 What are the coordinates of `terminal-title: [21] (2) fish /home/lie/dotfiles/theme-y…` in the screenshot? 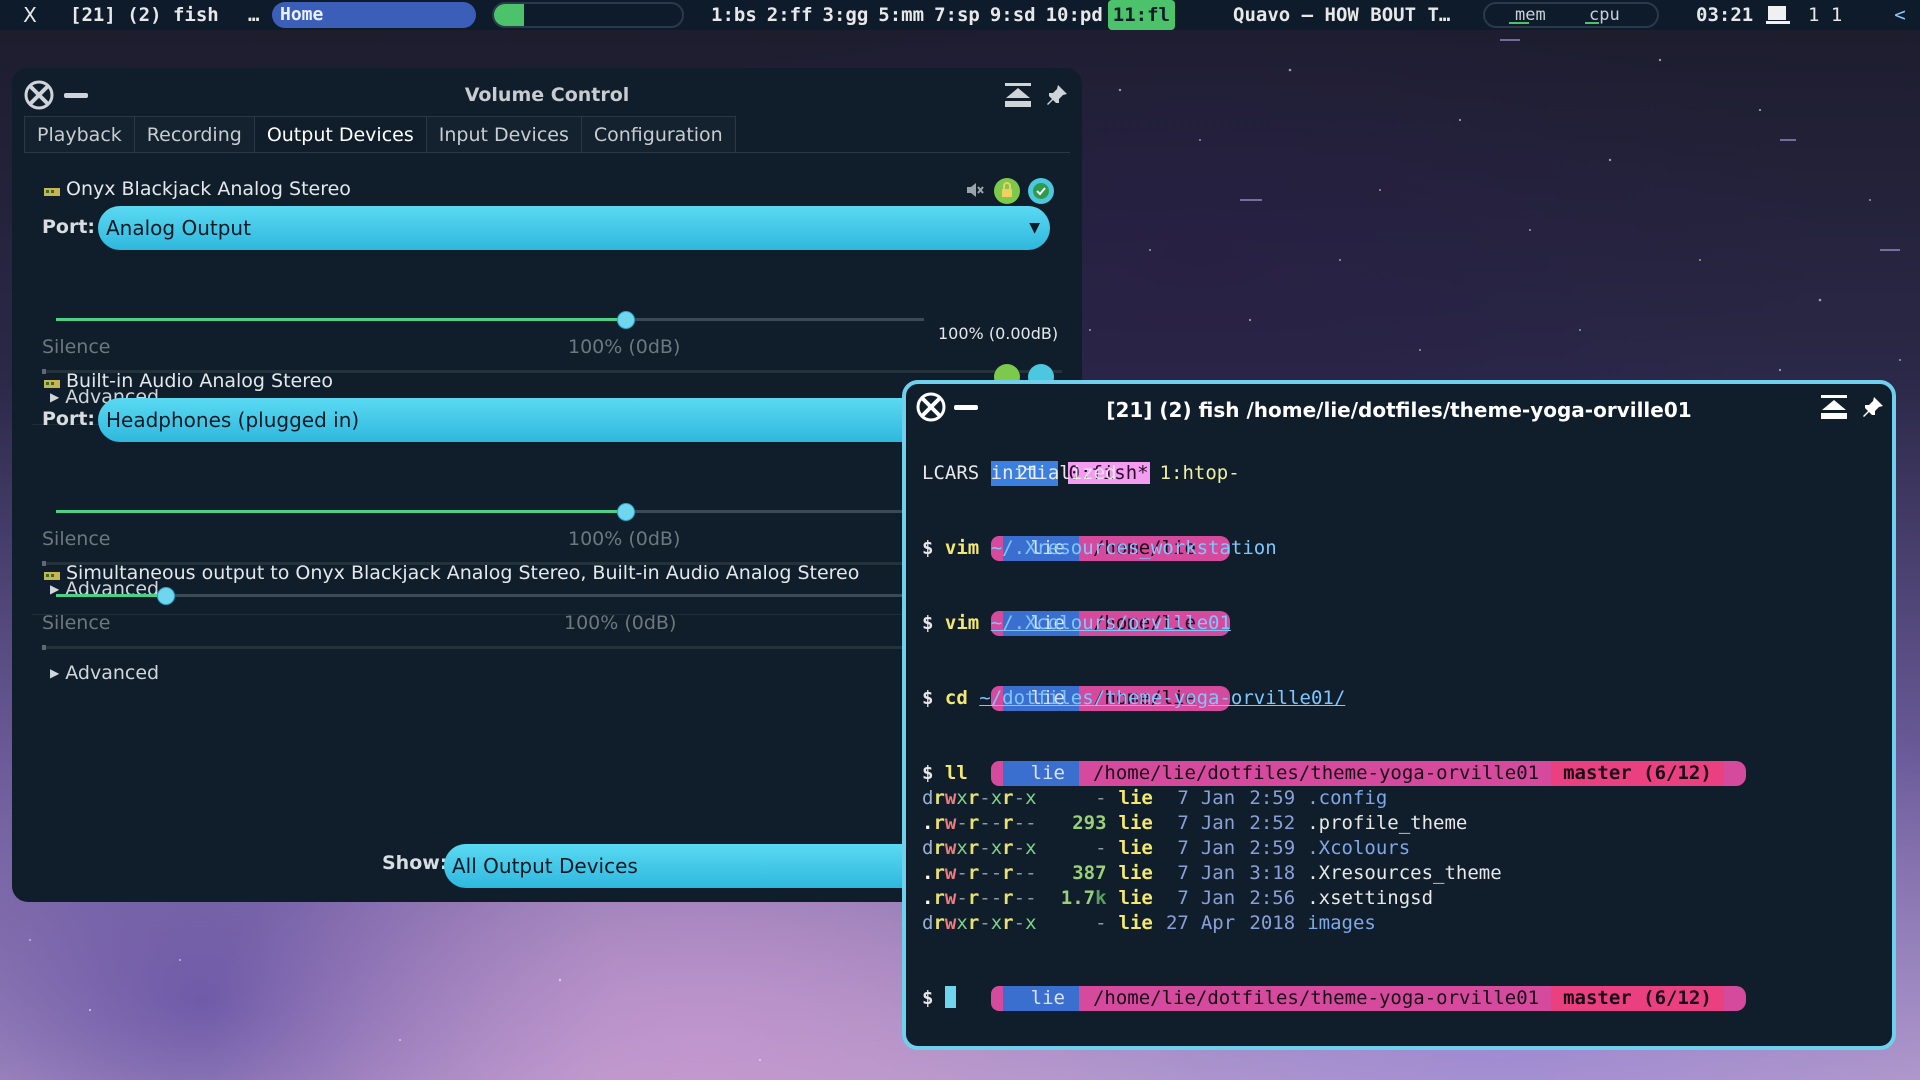 It's located at (1399, 410).